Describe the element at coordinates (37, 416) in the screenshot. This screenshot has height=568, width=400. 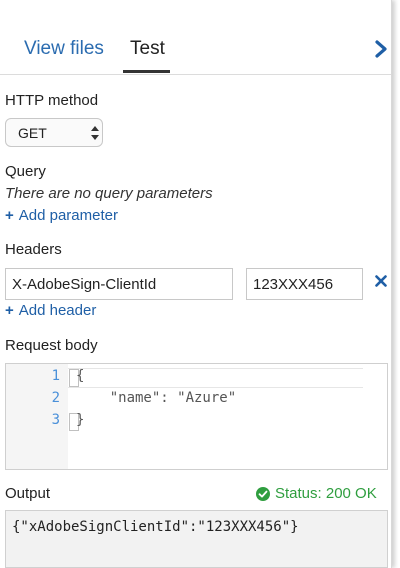
I see `line-number-gutter: 1 2 3` at that location.